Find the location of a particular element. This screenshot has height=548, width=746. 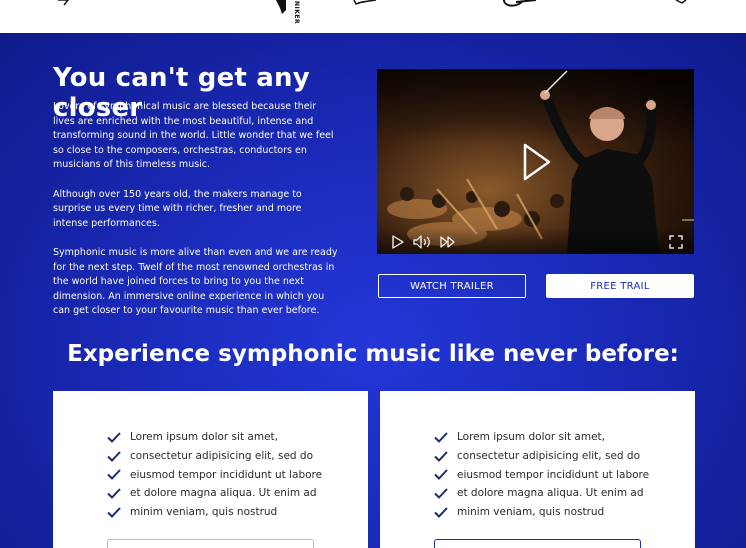

free-trail-button: FREE TRAIL is located at coordinates (620, 286).